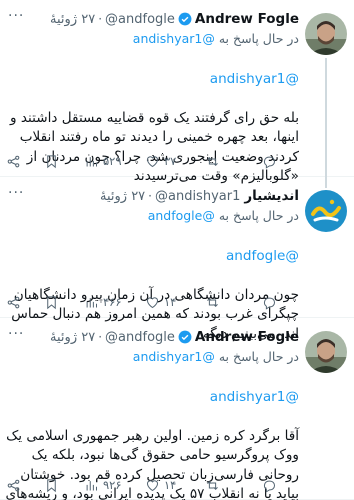 The height and width of the screenshot is (500, 354). I want to click on tweet-actions: ۵۲۹ ۳۷, so click(149, 161).